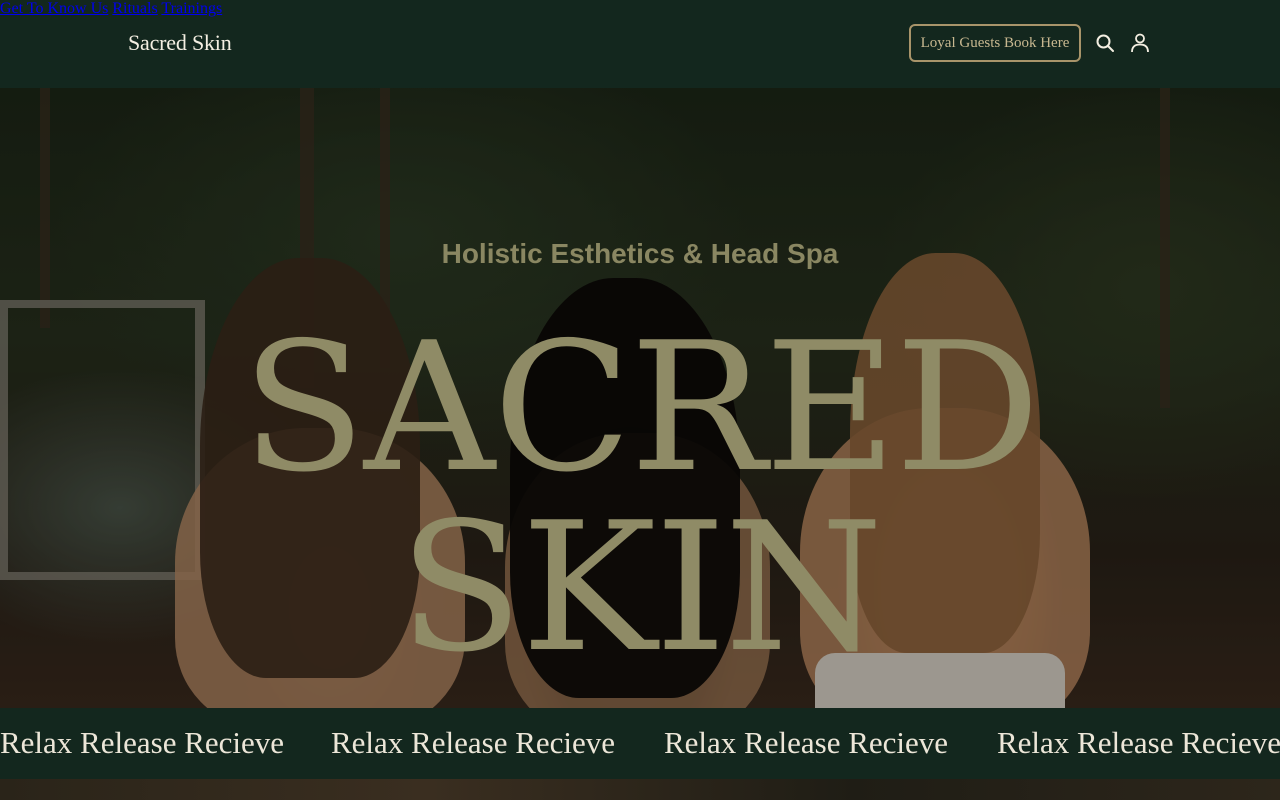  I want to click on nav-trainings: Trainings, so click(191, 8).